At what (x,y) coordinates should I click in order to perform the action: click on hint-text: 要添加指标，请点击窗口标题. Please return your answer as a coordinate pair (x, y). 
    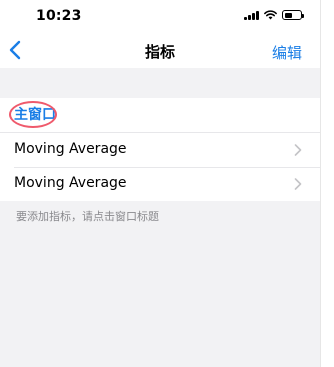
    Looking at the image, I should click on (87, 216).